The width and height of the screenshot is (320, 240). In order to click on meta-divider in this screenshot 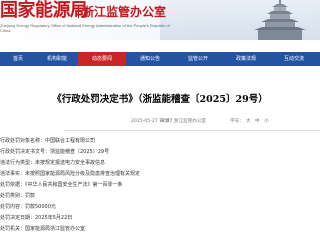, I will do `click(192, 130)`.